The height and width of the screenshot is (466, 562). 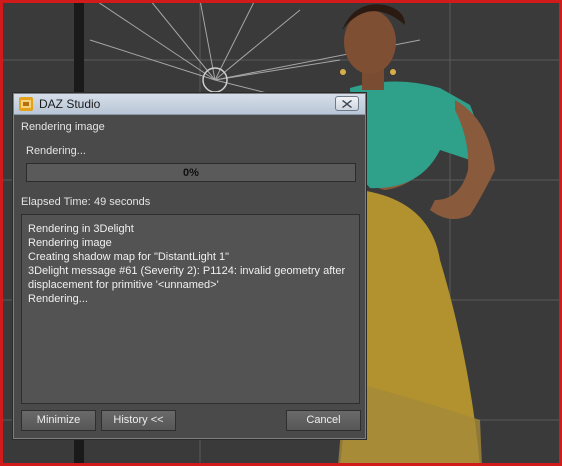 What do you see at coordinates (63, 127) in the screenshot?
I see `status-text: Rendering image` at bounding box center [63, 127].